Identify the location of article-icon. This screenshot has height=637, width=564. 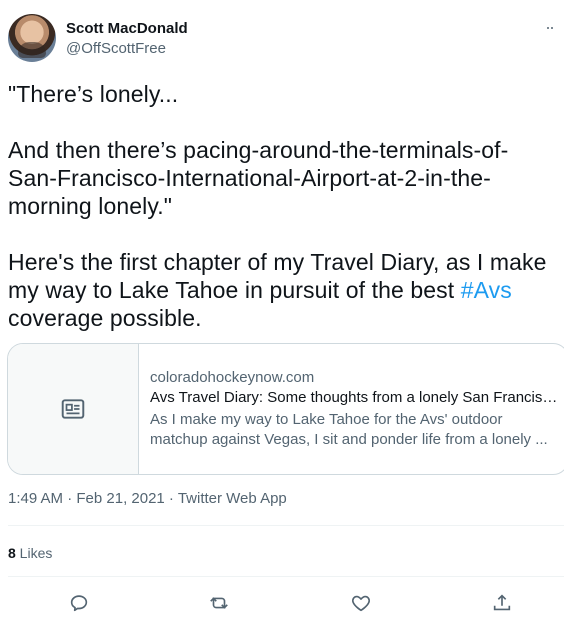
(73, 409).